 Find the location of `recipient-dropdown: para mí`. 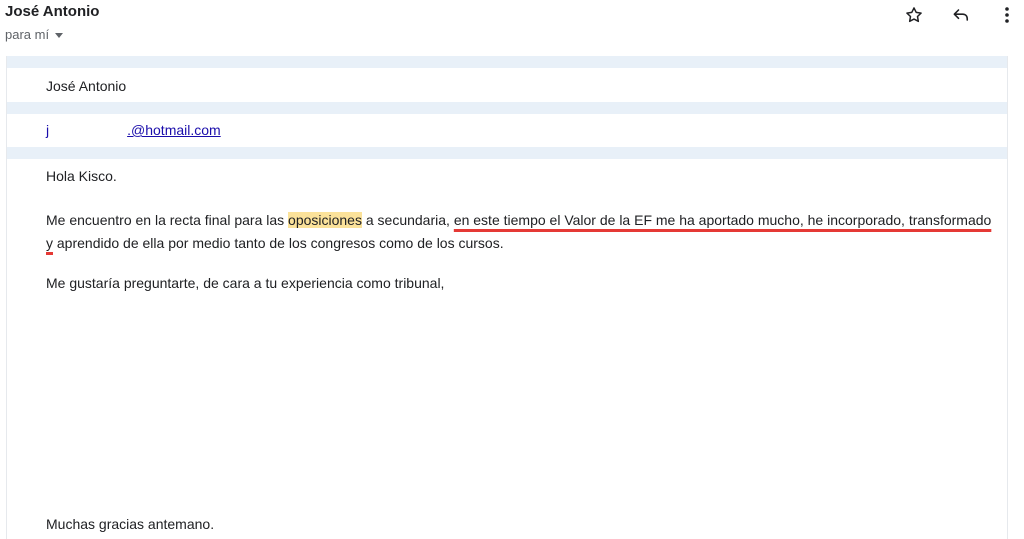

recipient-dropdown: para mí is located at coordinates (34, 34).